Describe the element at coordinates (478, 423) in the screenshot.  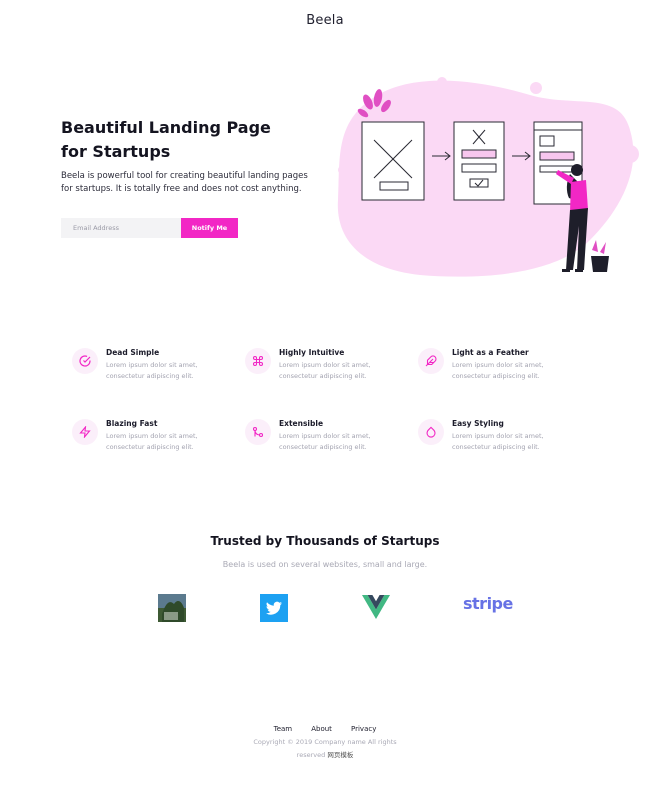
I see `feature-title: Easy Styling` at that location.